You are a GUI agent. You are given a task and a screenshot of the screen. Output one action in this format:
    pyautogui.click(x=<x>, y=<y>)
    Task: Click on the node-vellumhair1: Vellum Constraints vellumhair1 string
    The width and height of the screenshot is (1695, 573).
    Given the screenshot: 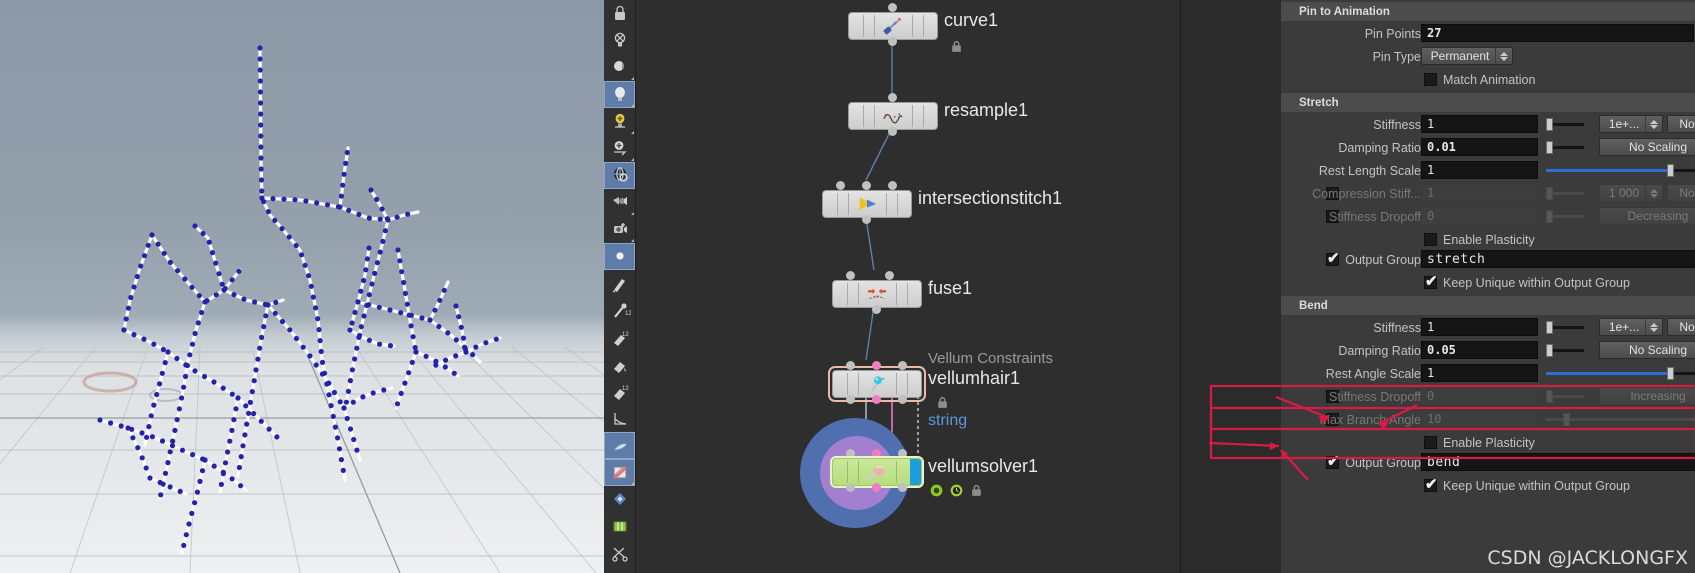 What is the action you would take?
    pyautogui.click(x=940, y=389)
    